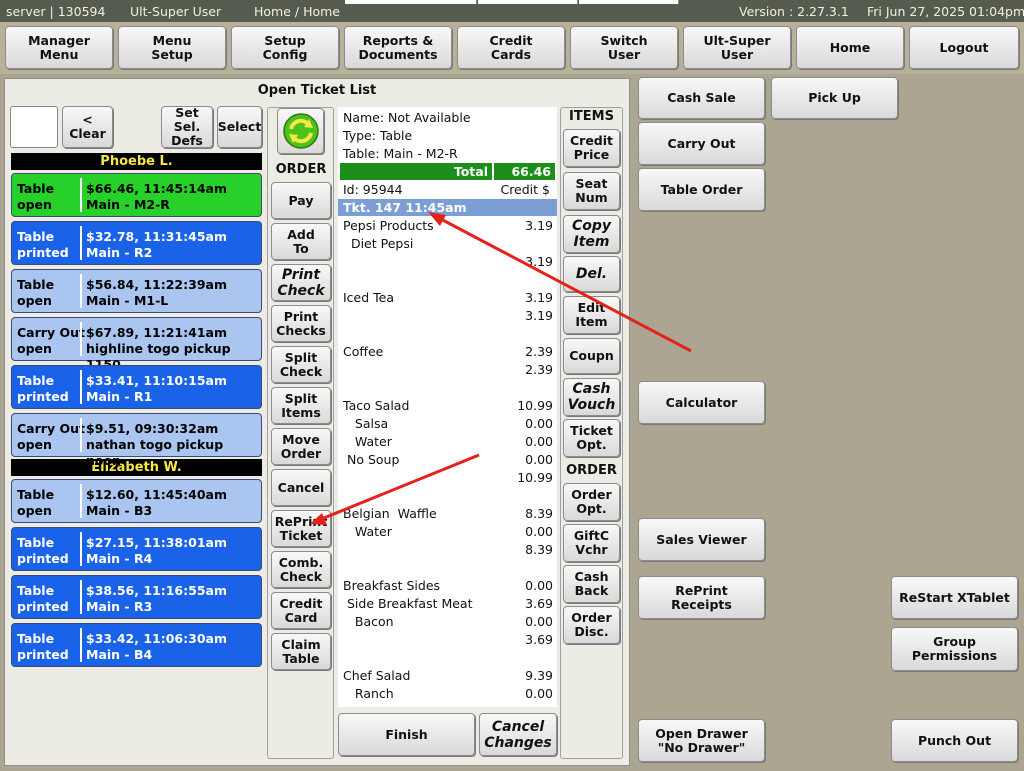  Describe the element at coordinates (954, 649) in the screenshot. I see `group-permissions-button: Group Permissions` at that location.